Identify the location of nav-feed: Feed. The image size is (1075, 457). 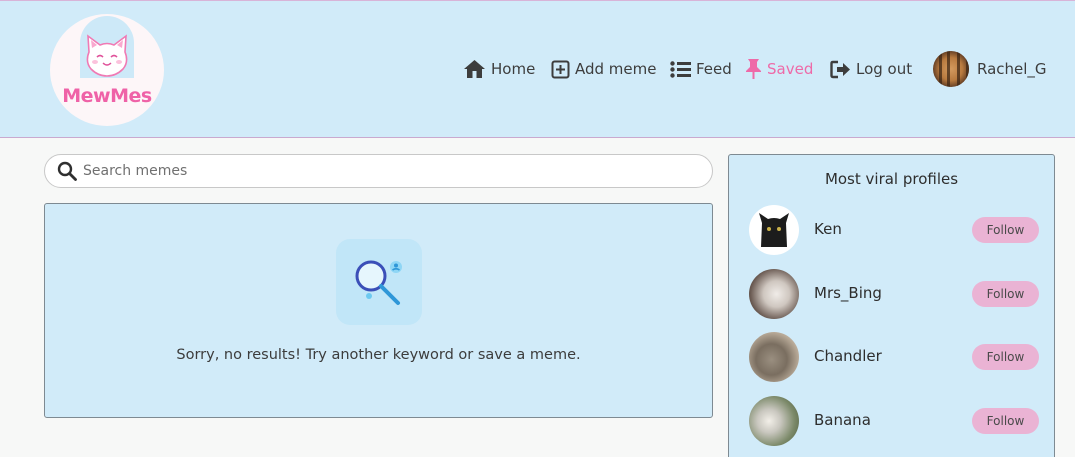
(701, 69).